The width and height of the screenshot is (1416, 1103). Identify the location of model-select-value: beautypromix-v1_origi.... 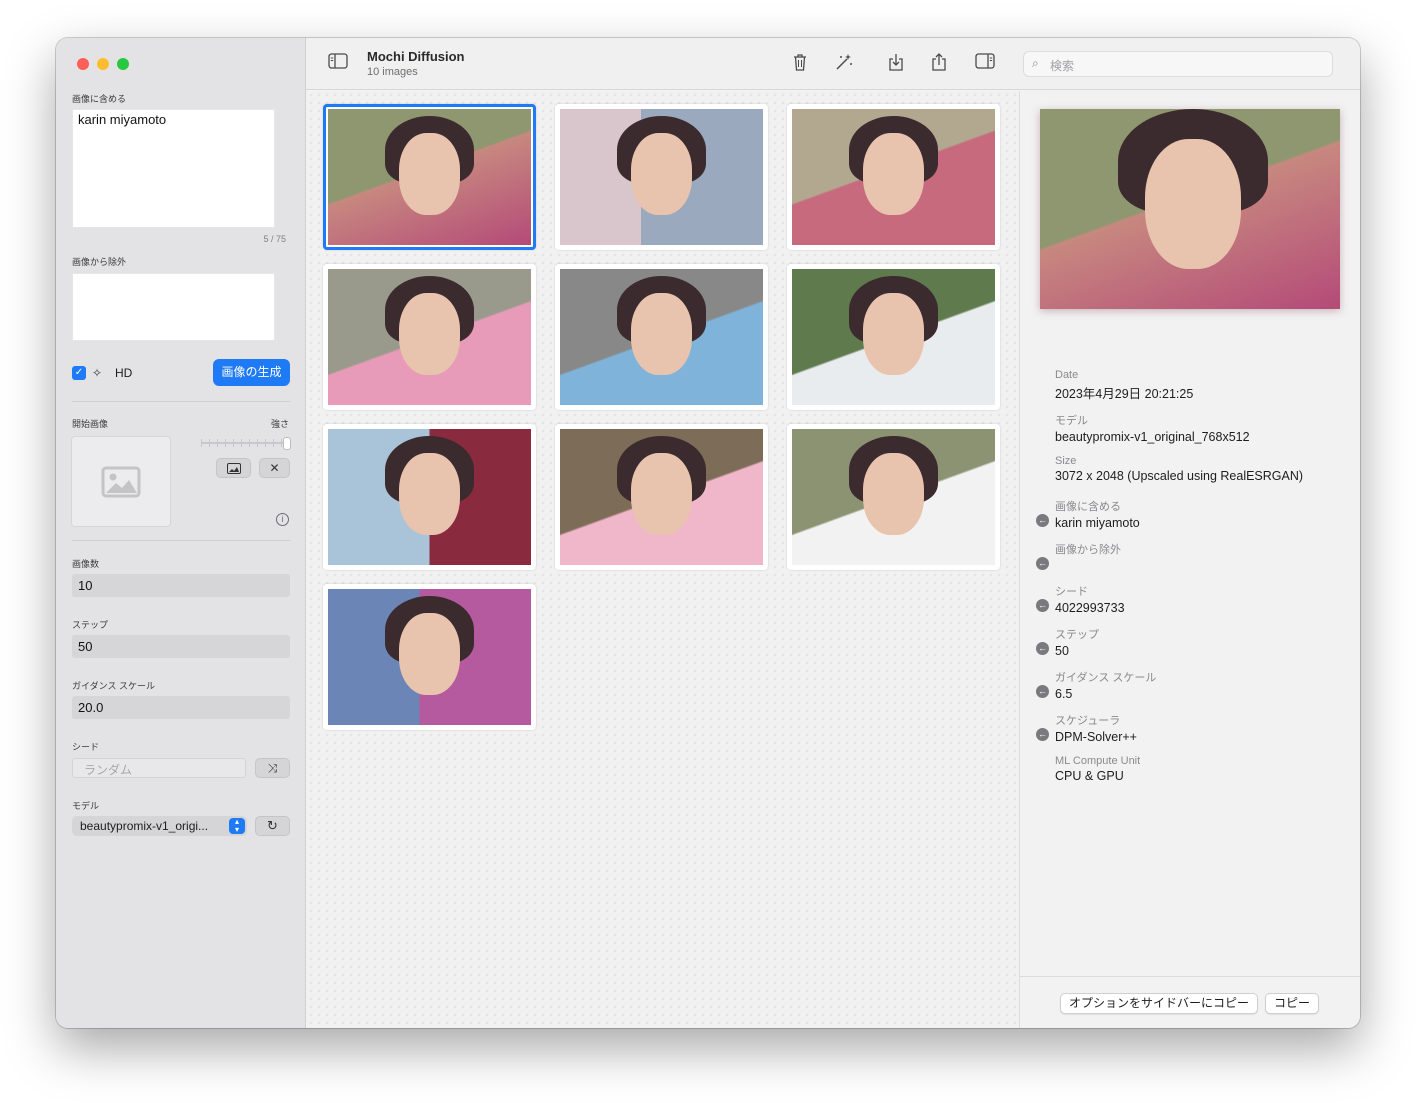
(144, 826).